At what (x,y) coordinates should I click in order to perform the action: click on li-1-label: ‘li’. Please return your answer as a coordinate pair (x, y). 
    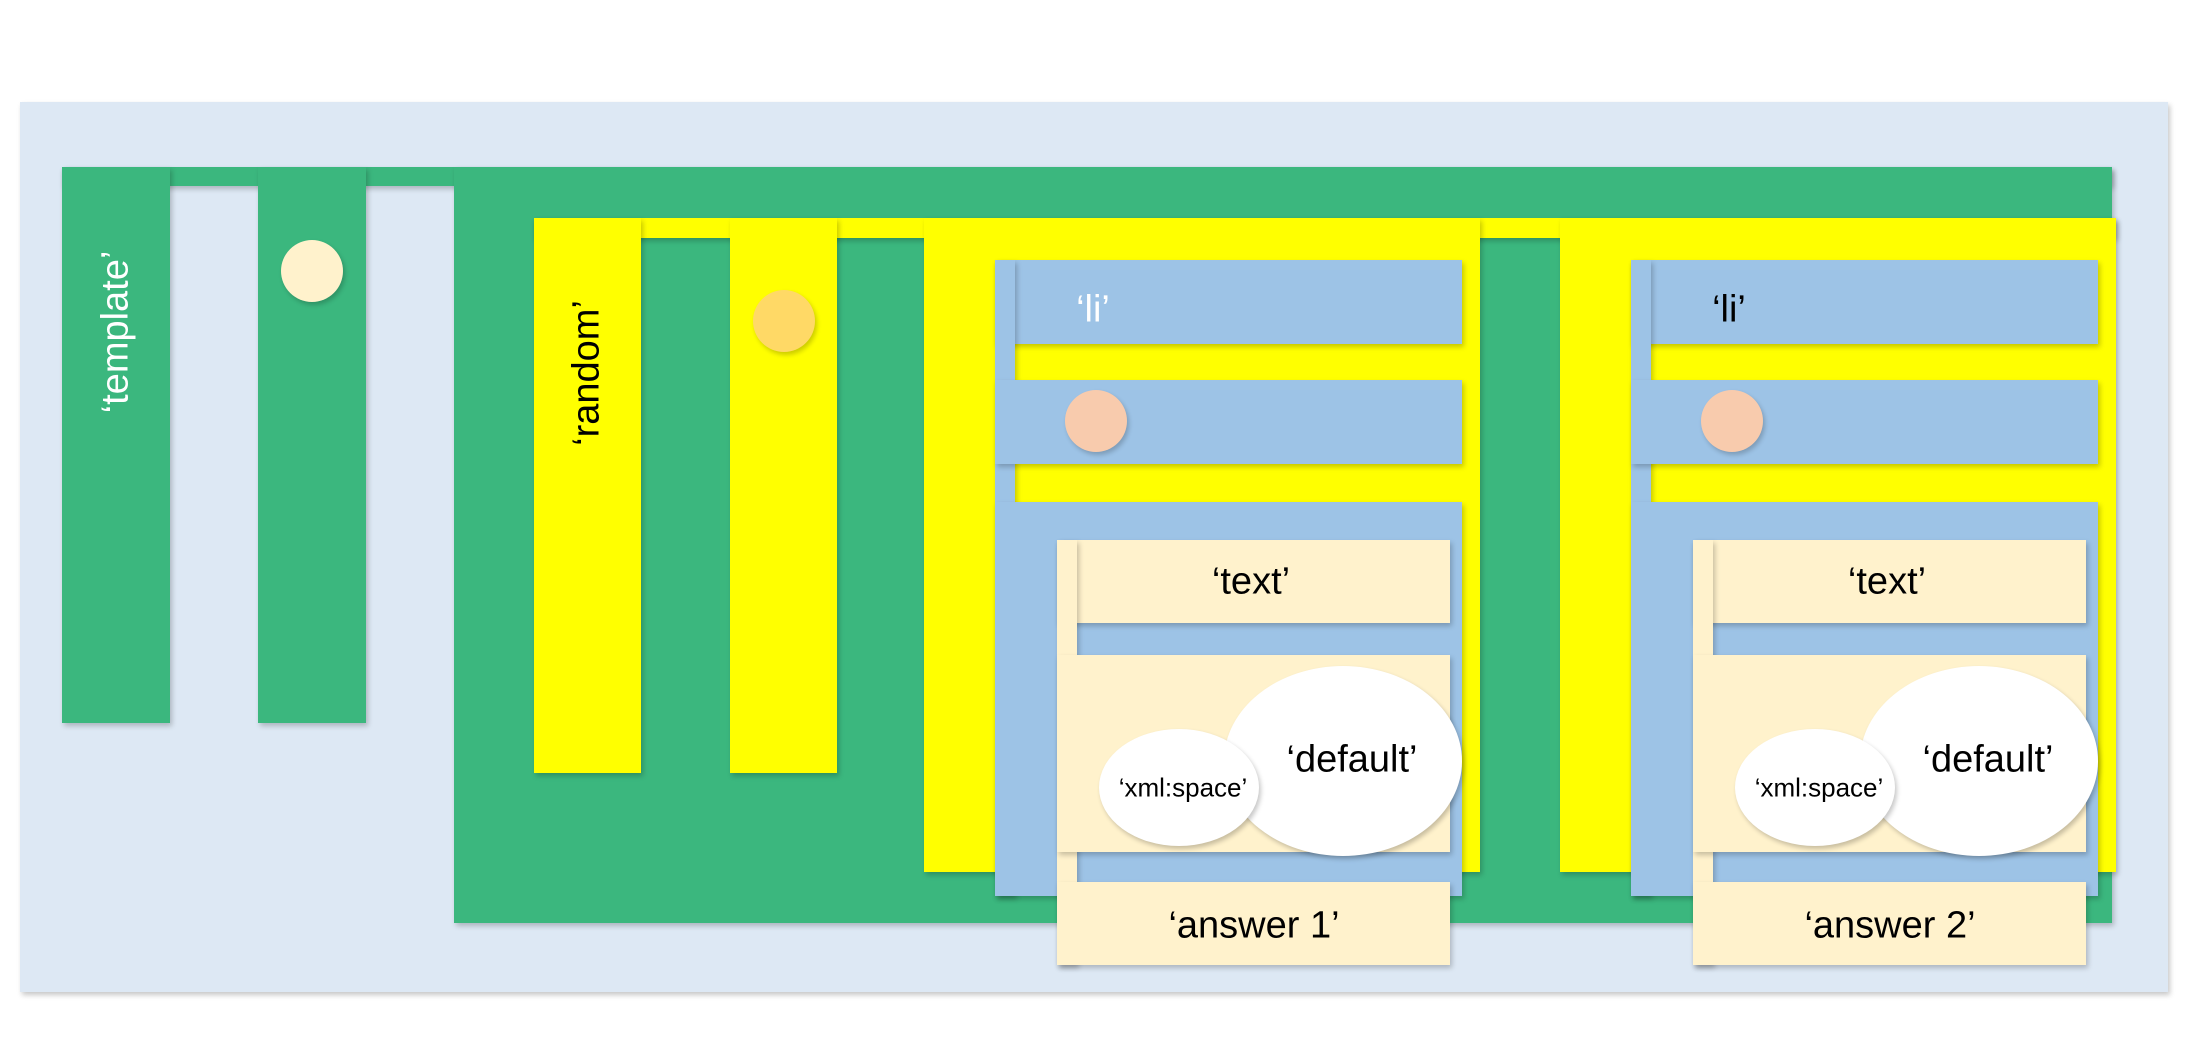
    Looking at the image, I should click on (1093, 309).